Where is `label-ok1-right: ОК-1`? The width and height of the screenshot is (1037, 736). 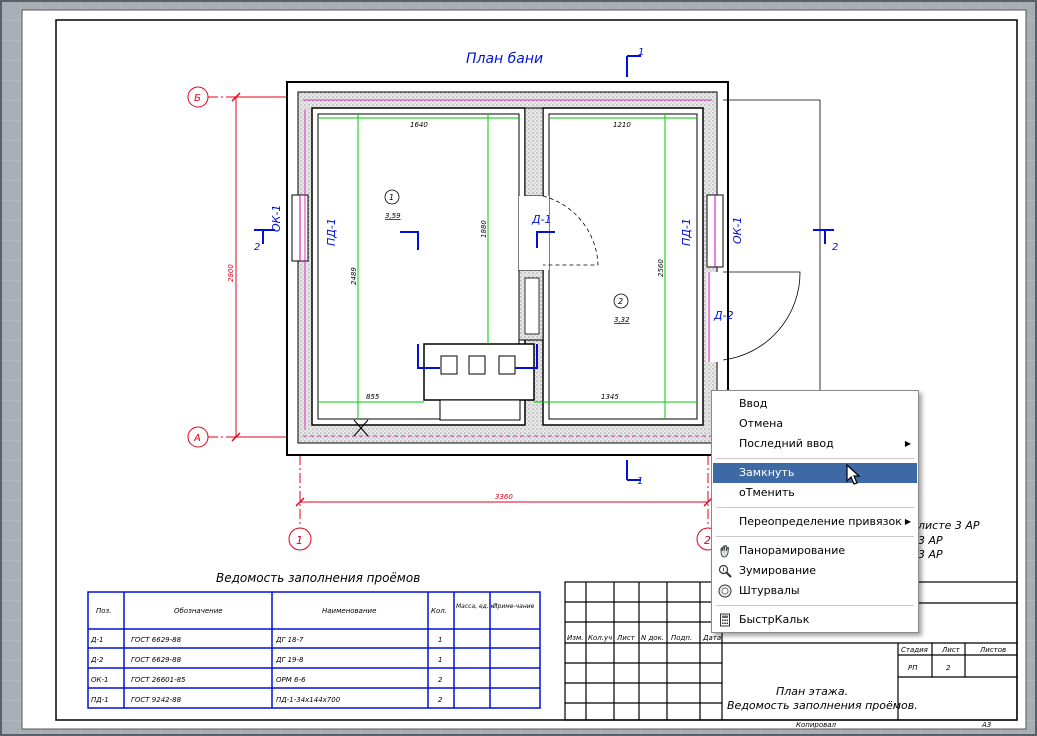 label-ok1-right: ОК-1 is located at coordinates (737, 230).